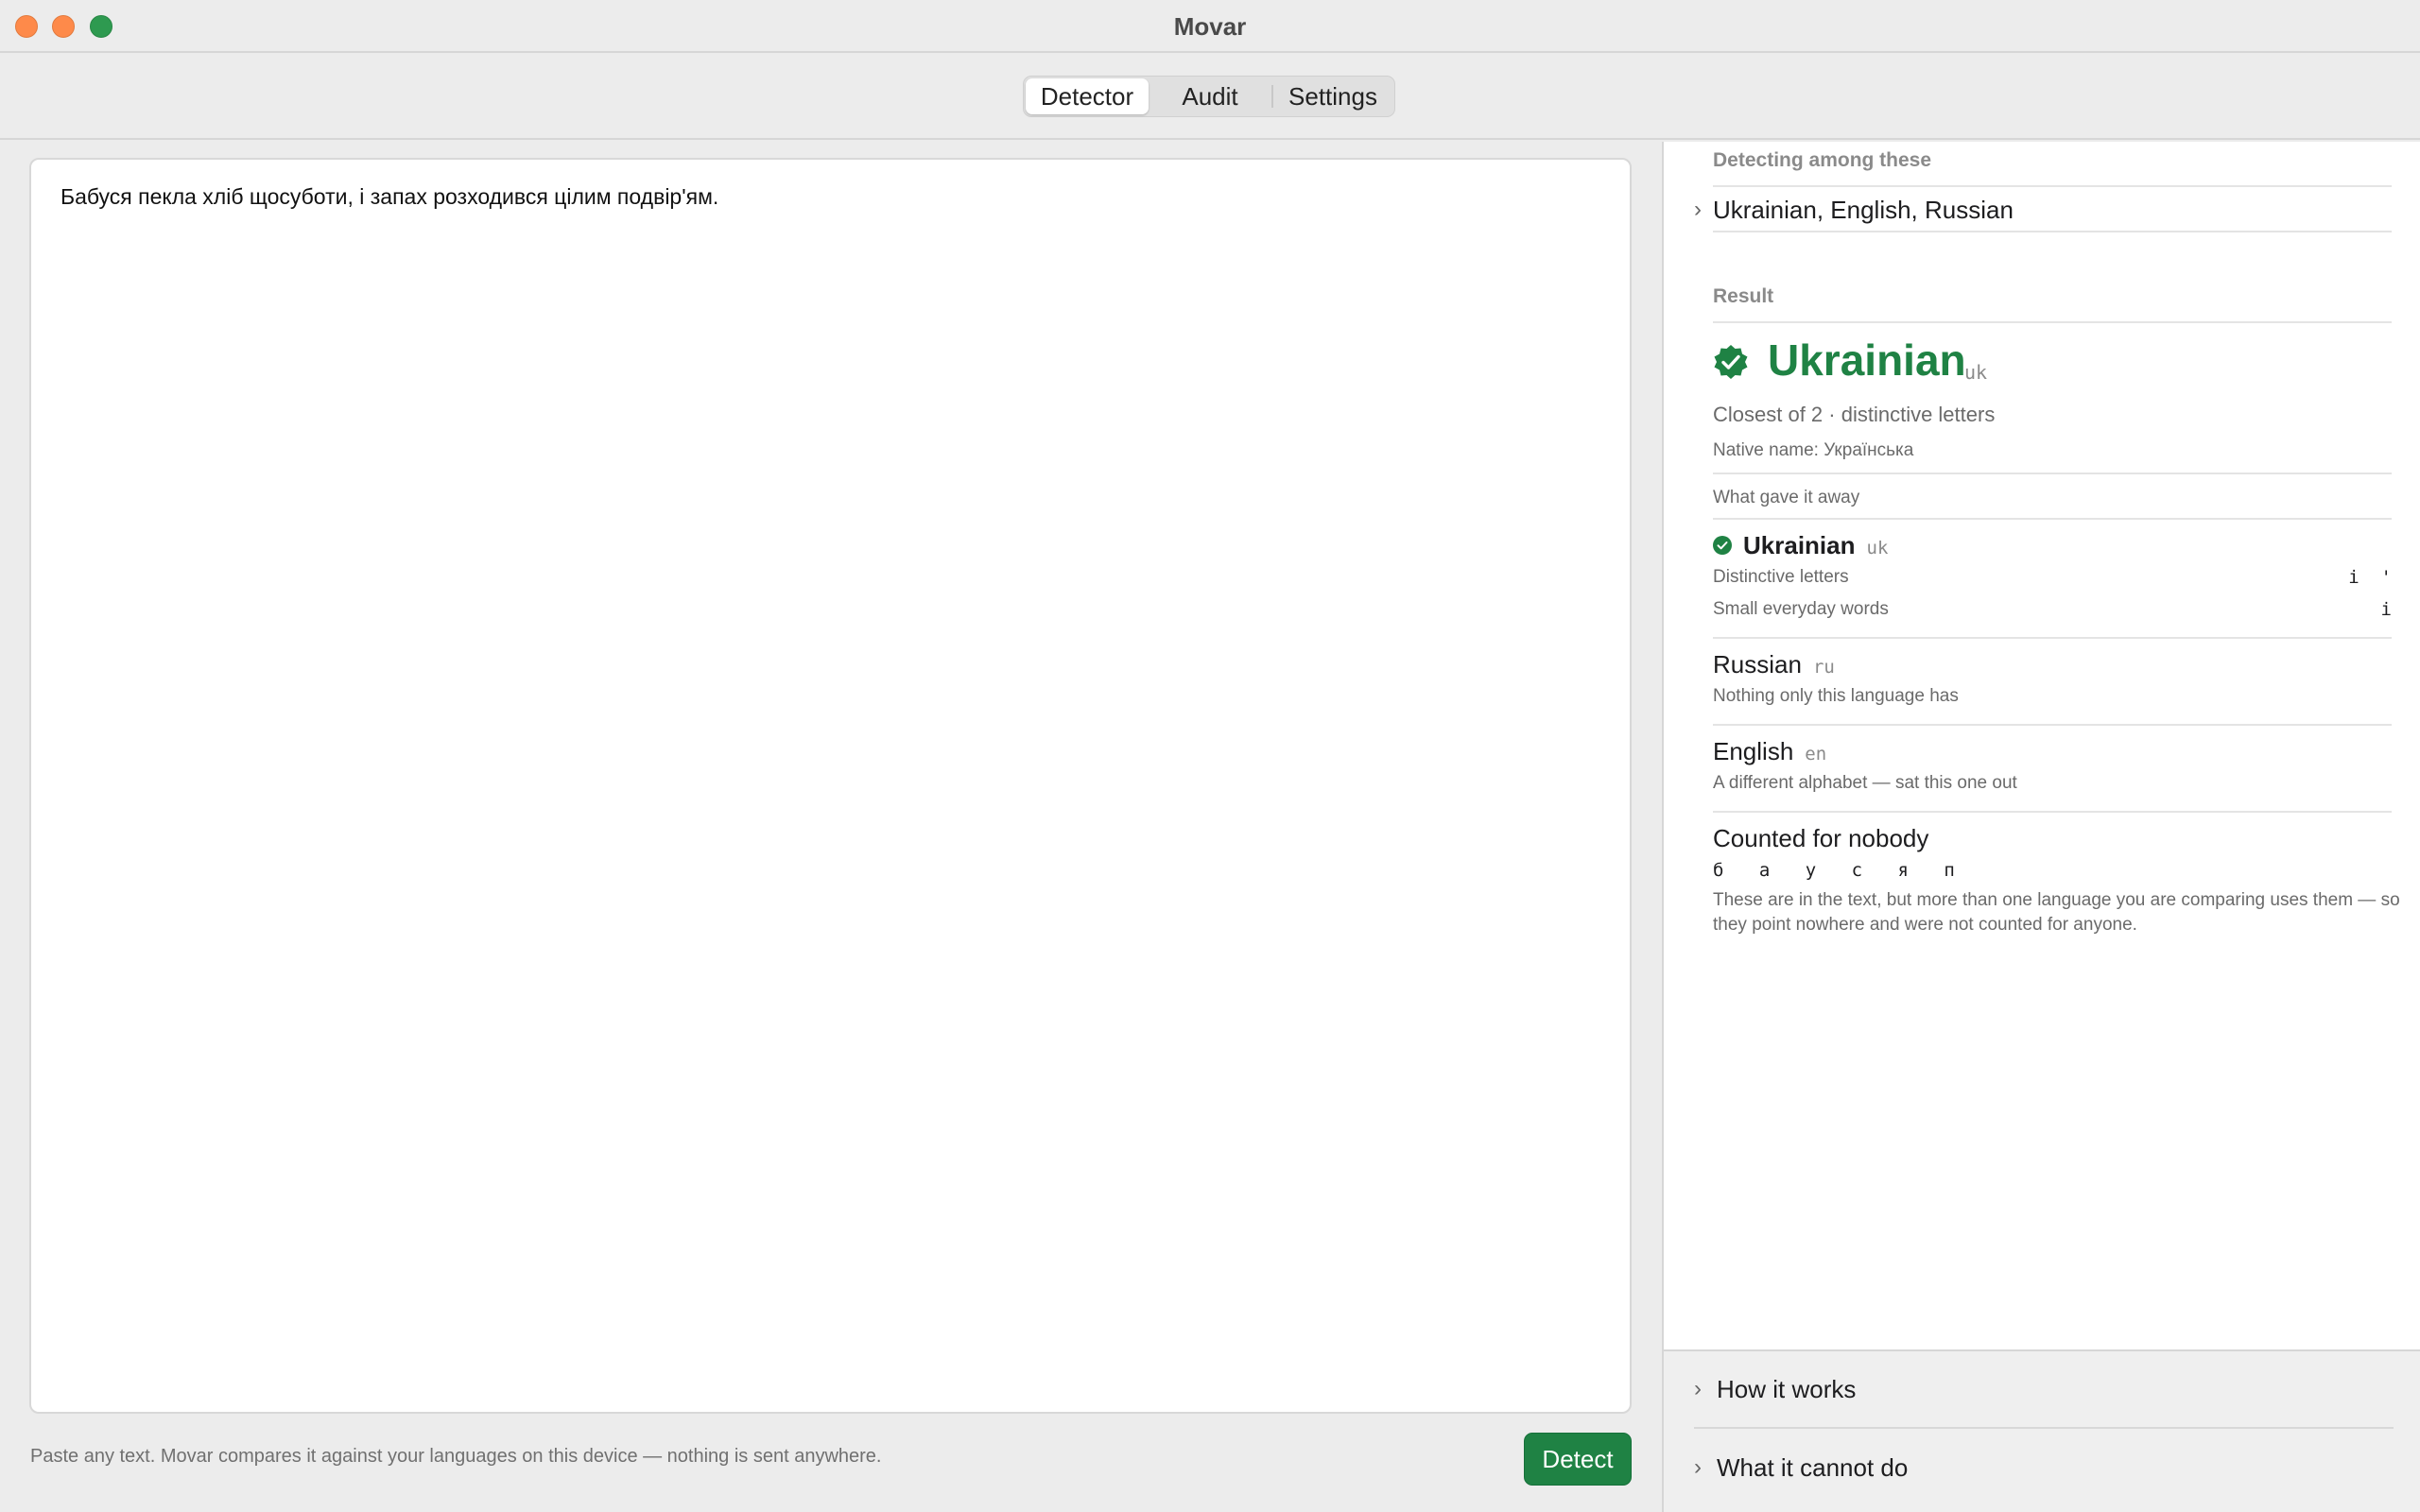  I want to click on window-title: Movar, so click(1210, 26).